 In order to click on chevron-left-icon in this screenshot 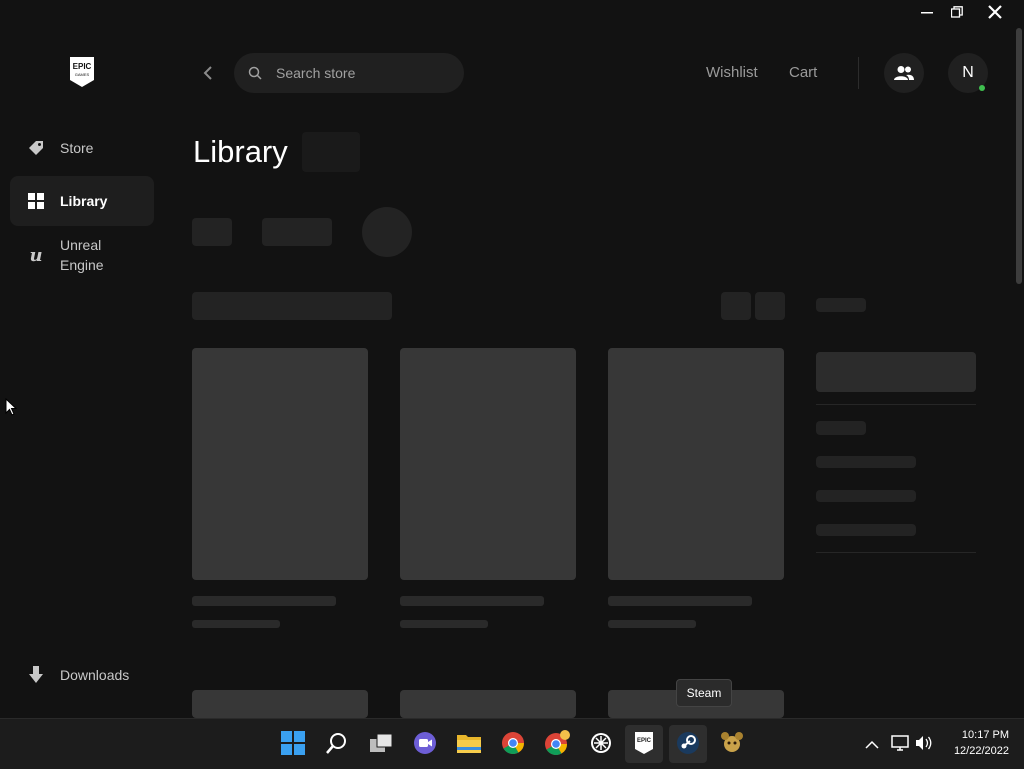, I will do `click(207, 73)`.